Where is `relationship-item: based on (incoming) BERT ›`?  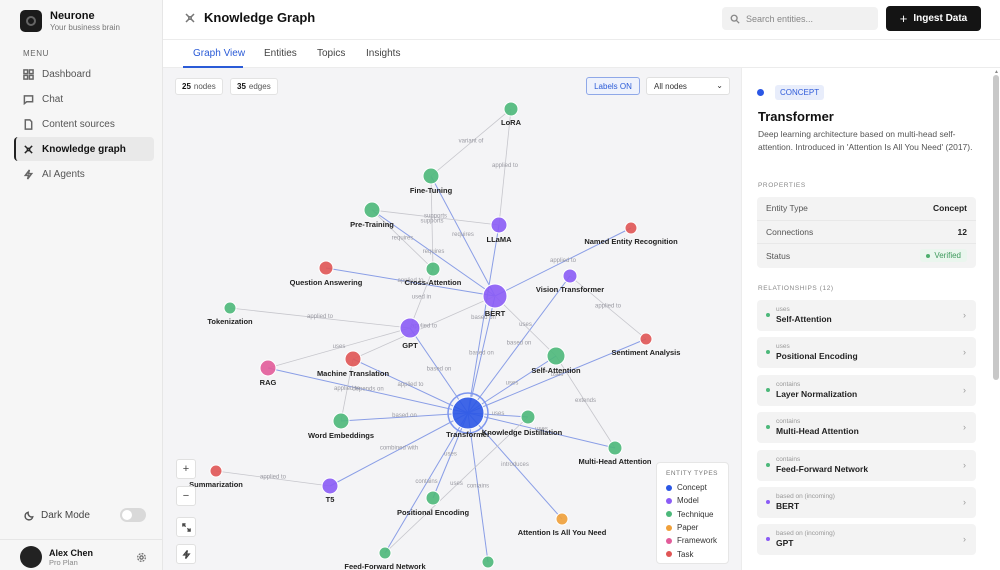 relationship-item: based on (incoming) BERT › is located at coordinates (866, 502).